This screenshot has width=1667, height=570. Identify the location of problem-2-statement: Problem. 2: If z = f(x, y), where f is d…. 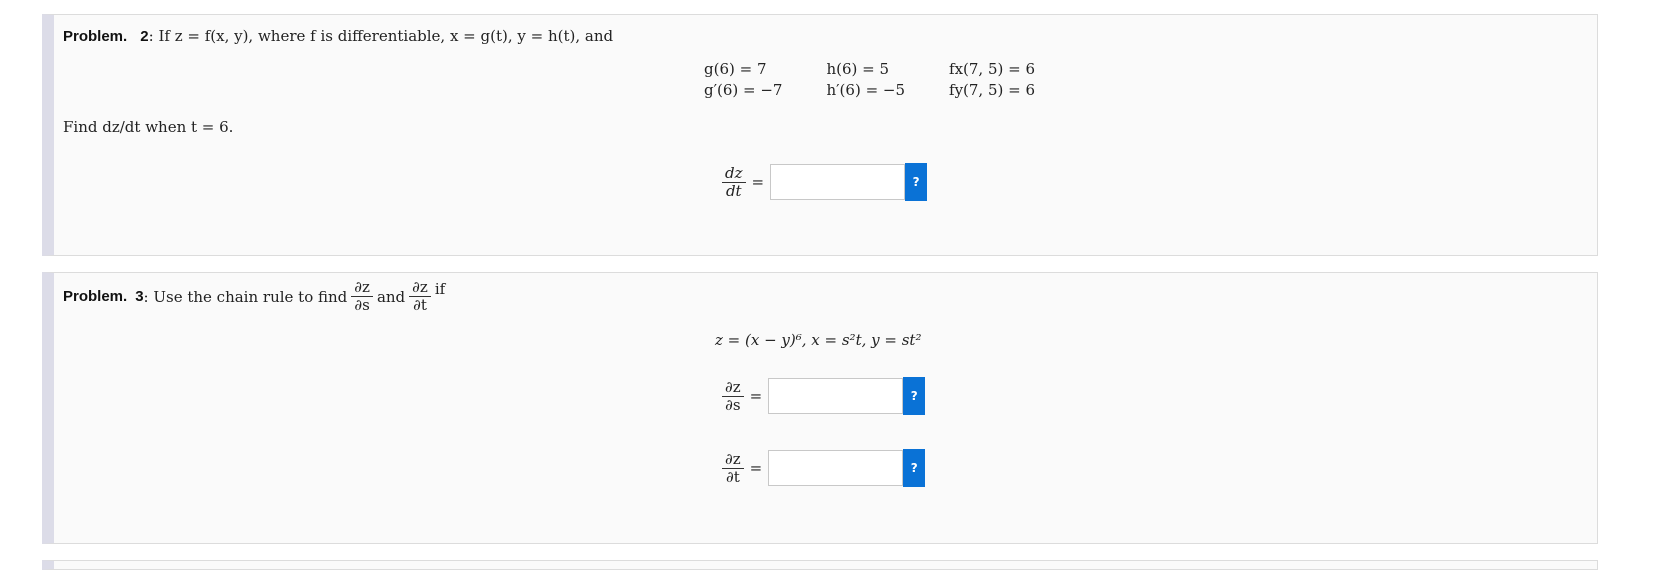
(338, 35).